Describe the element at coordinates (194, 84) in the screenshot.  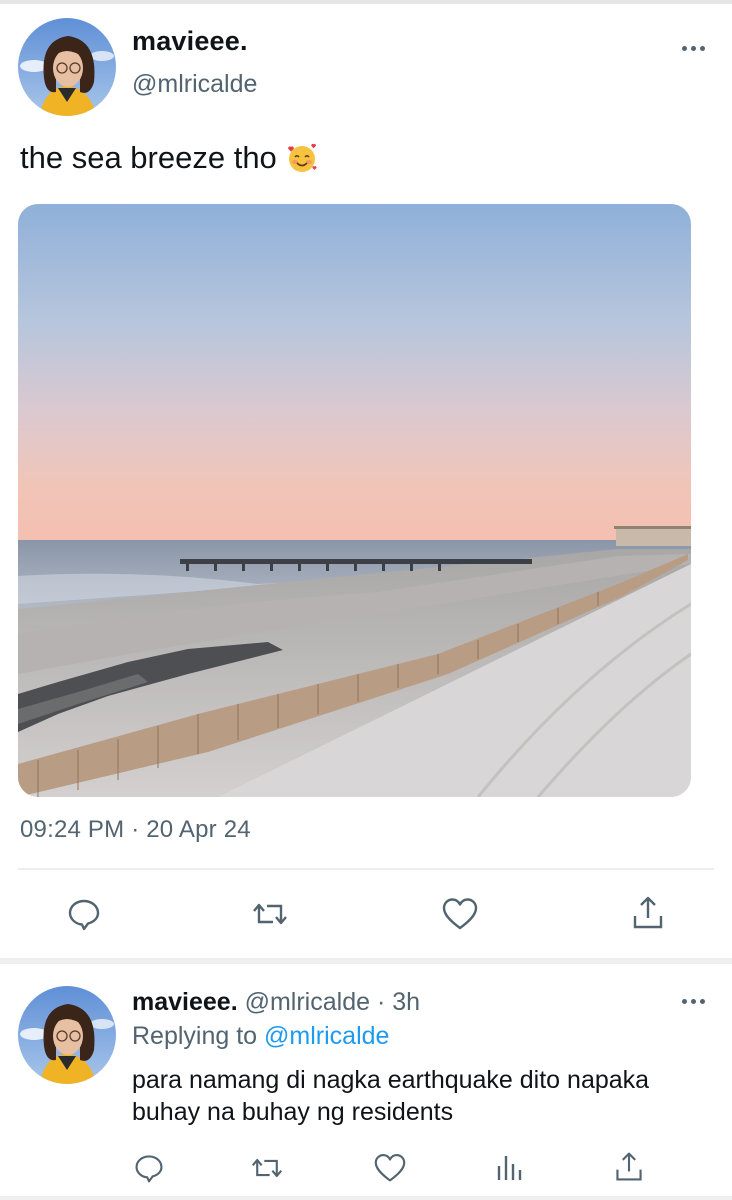
I see `author-handle: @mlricalde` at that location.